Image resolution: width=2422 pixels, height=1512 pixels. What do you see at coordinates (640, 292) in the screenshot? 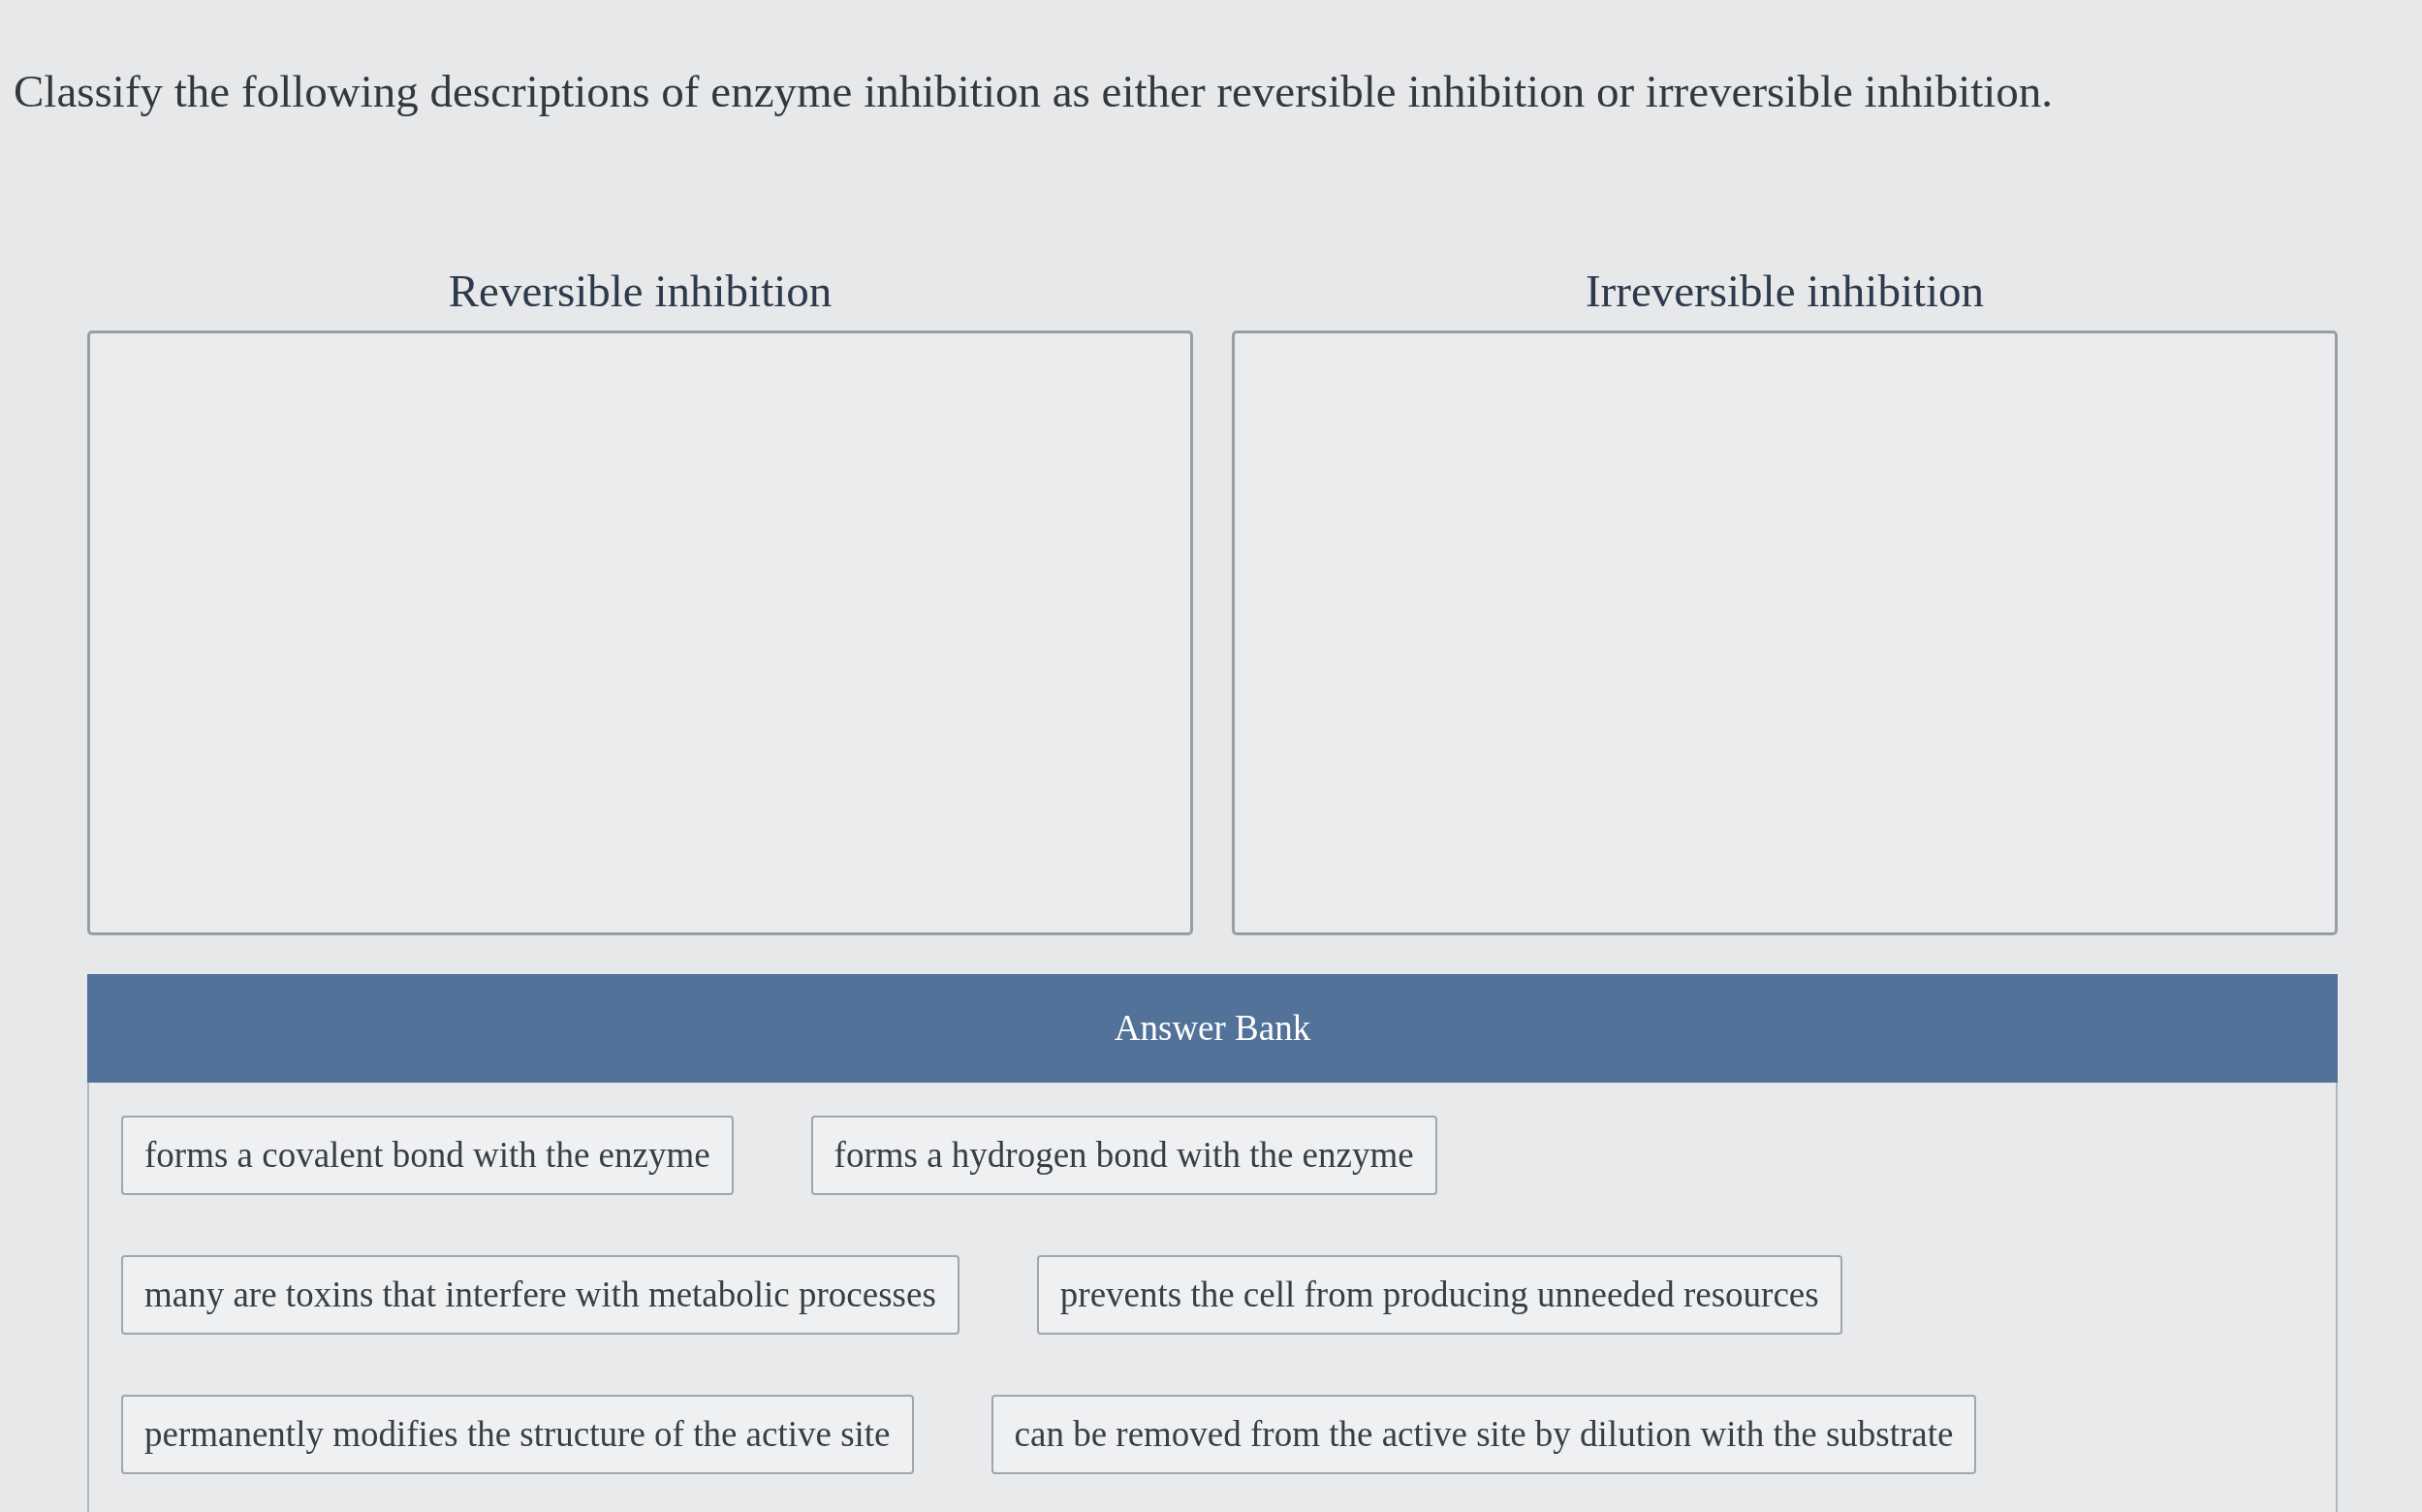
I see `category-heading: Reversible inhibition` at bounding box center [640, 292].